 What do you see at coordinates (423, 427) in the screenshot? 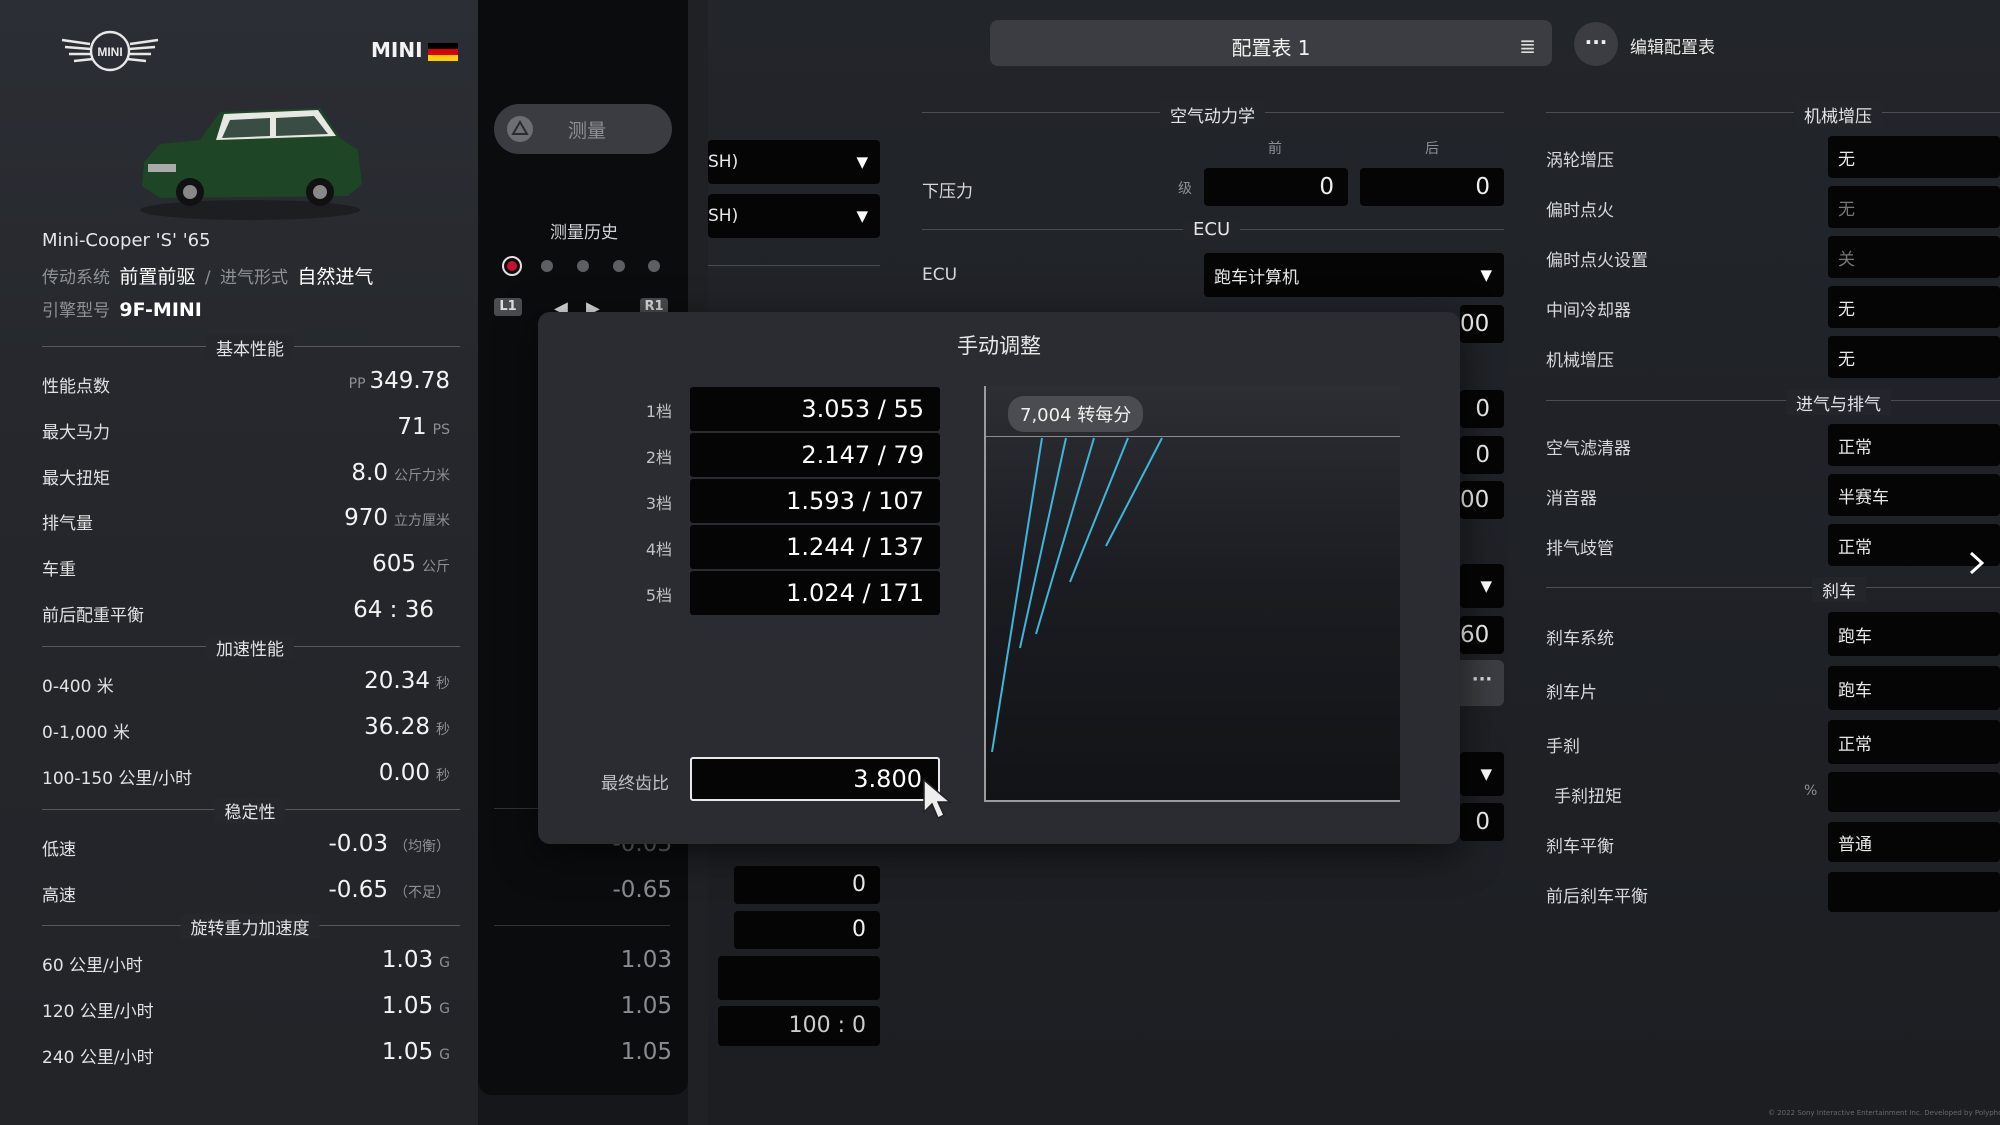
I see `power-value: 71 PS` at bounding box center [423, 427].